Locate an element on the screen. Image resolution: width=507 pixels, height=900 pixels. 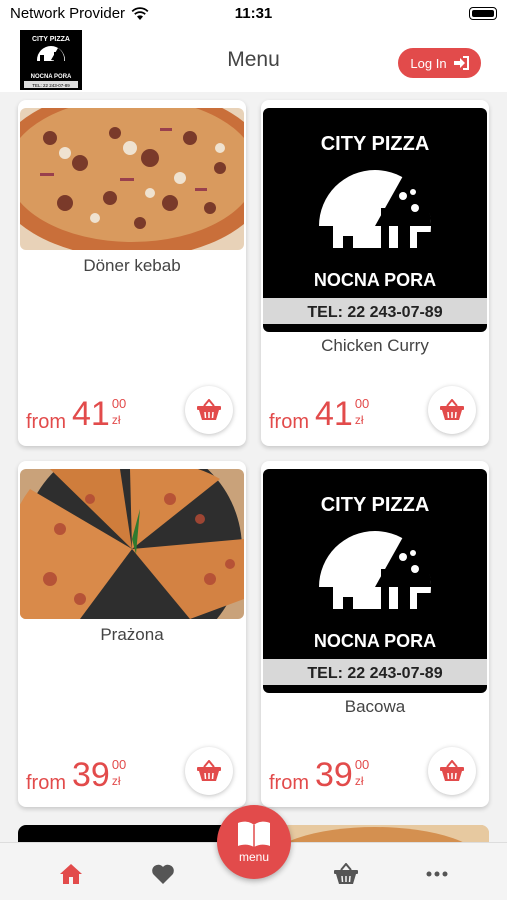
battery-icon is located at coordinates (483, 13).